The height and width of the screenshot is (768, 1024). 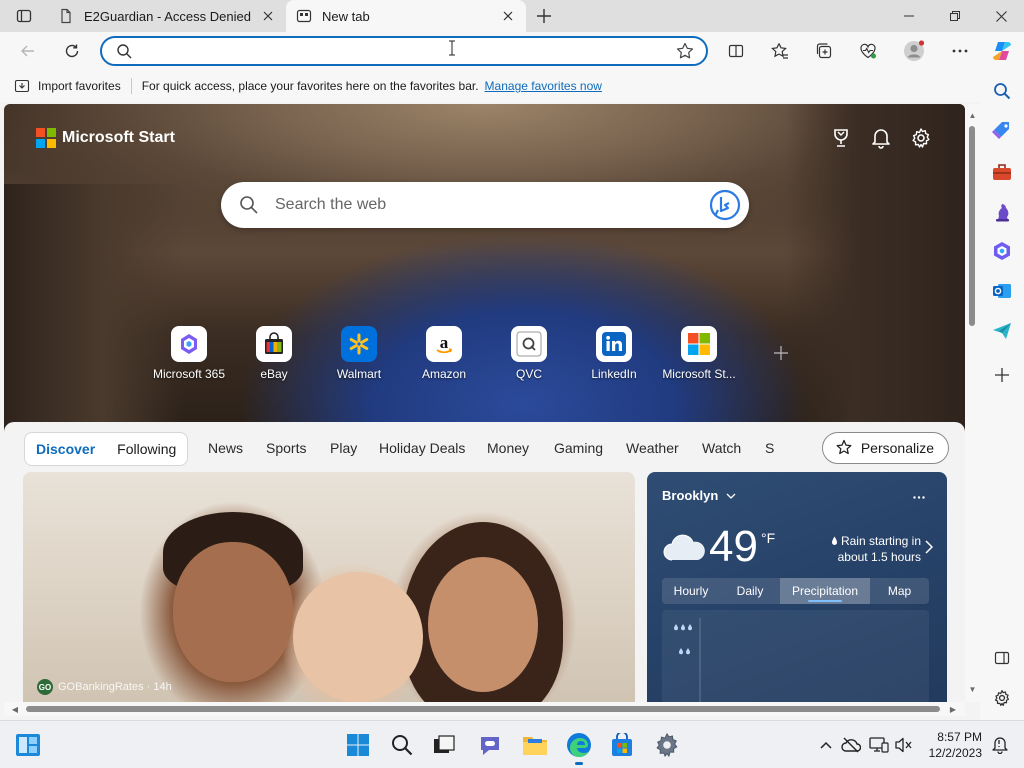 I want to click on web-search-box, so click(x=485, y=205).